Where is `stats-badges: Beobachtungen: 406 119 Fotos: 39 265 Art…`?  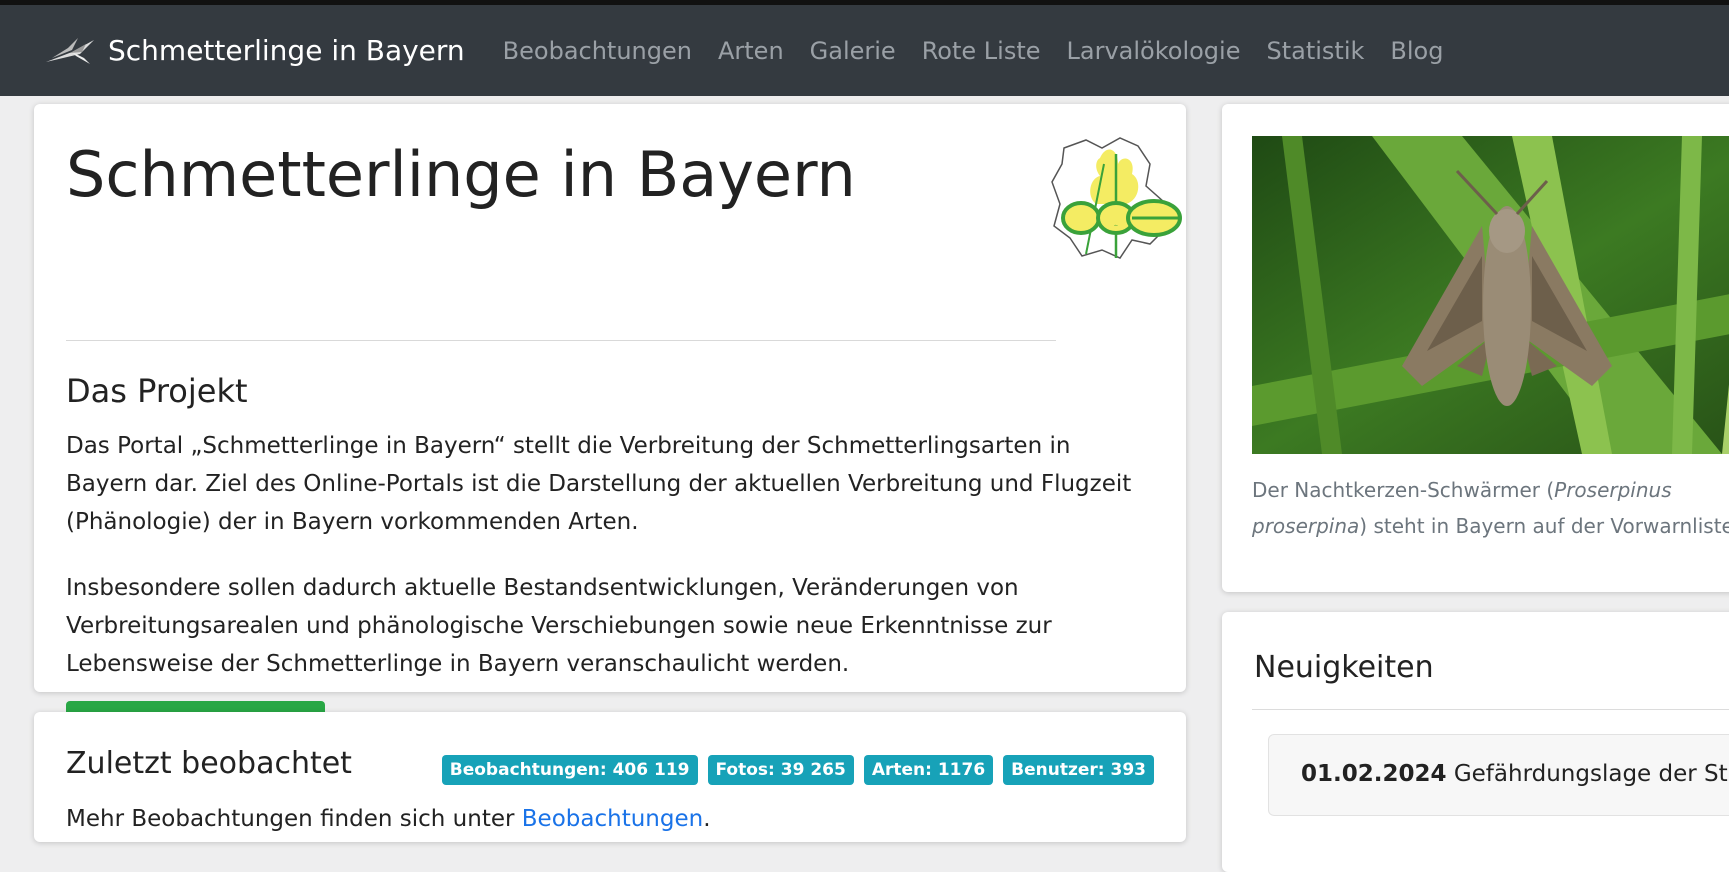 stats-badges: Beobachtungen: 406 119 Fotos: 39 265 Art… is located at coordinates (793, 770).